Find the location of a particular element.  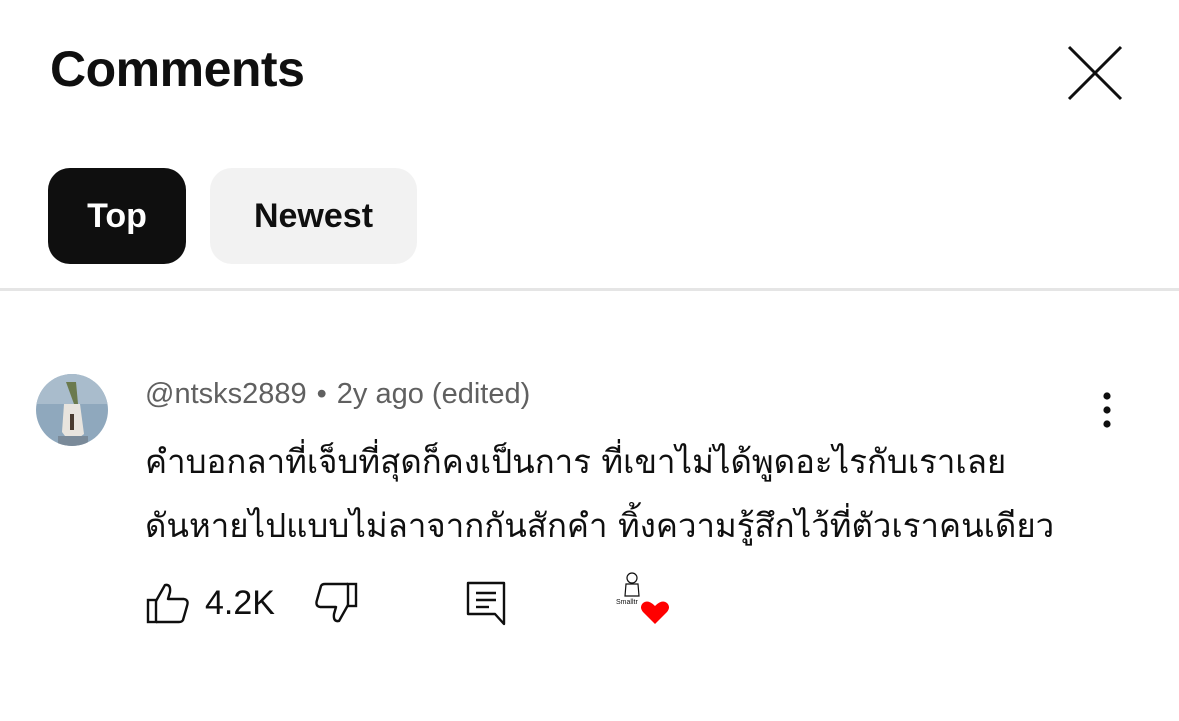

thumbs-up-icon is located at coordinates (167, 603).